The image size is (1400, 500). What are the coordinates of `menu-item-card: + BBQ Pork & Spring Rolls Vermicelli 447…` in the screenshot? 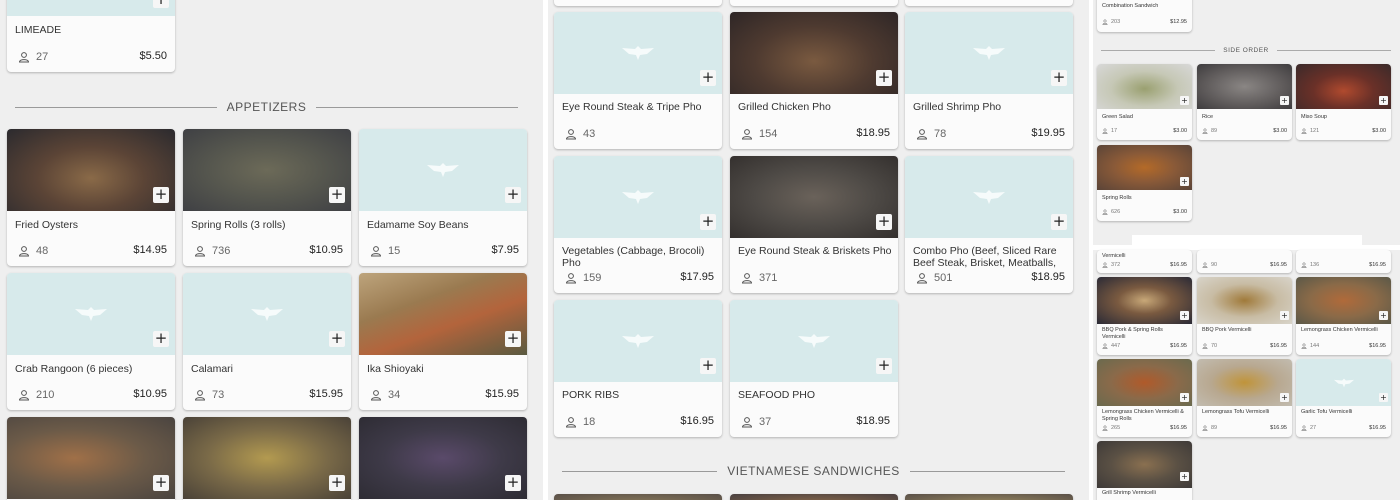 It's located at (1144, 316).